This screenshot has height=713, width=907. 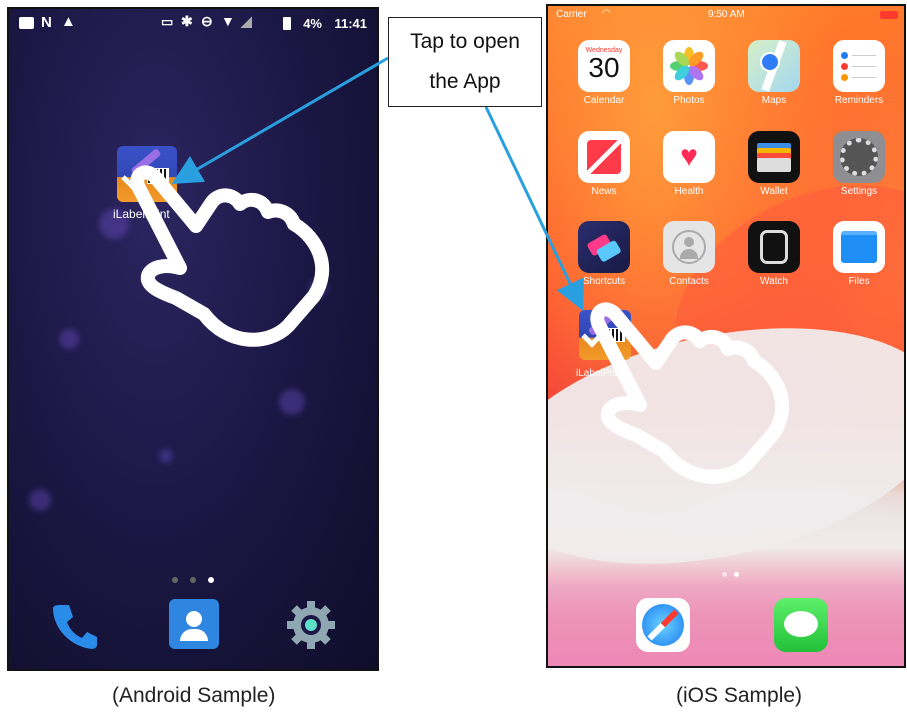 I want to click on callout-line-1: Tap to open, so click(x=465, y=41).